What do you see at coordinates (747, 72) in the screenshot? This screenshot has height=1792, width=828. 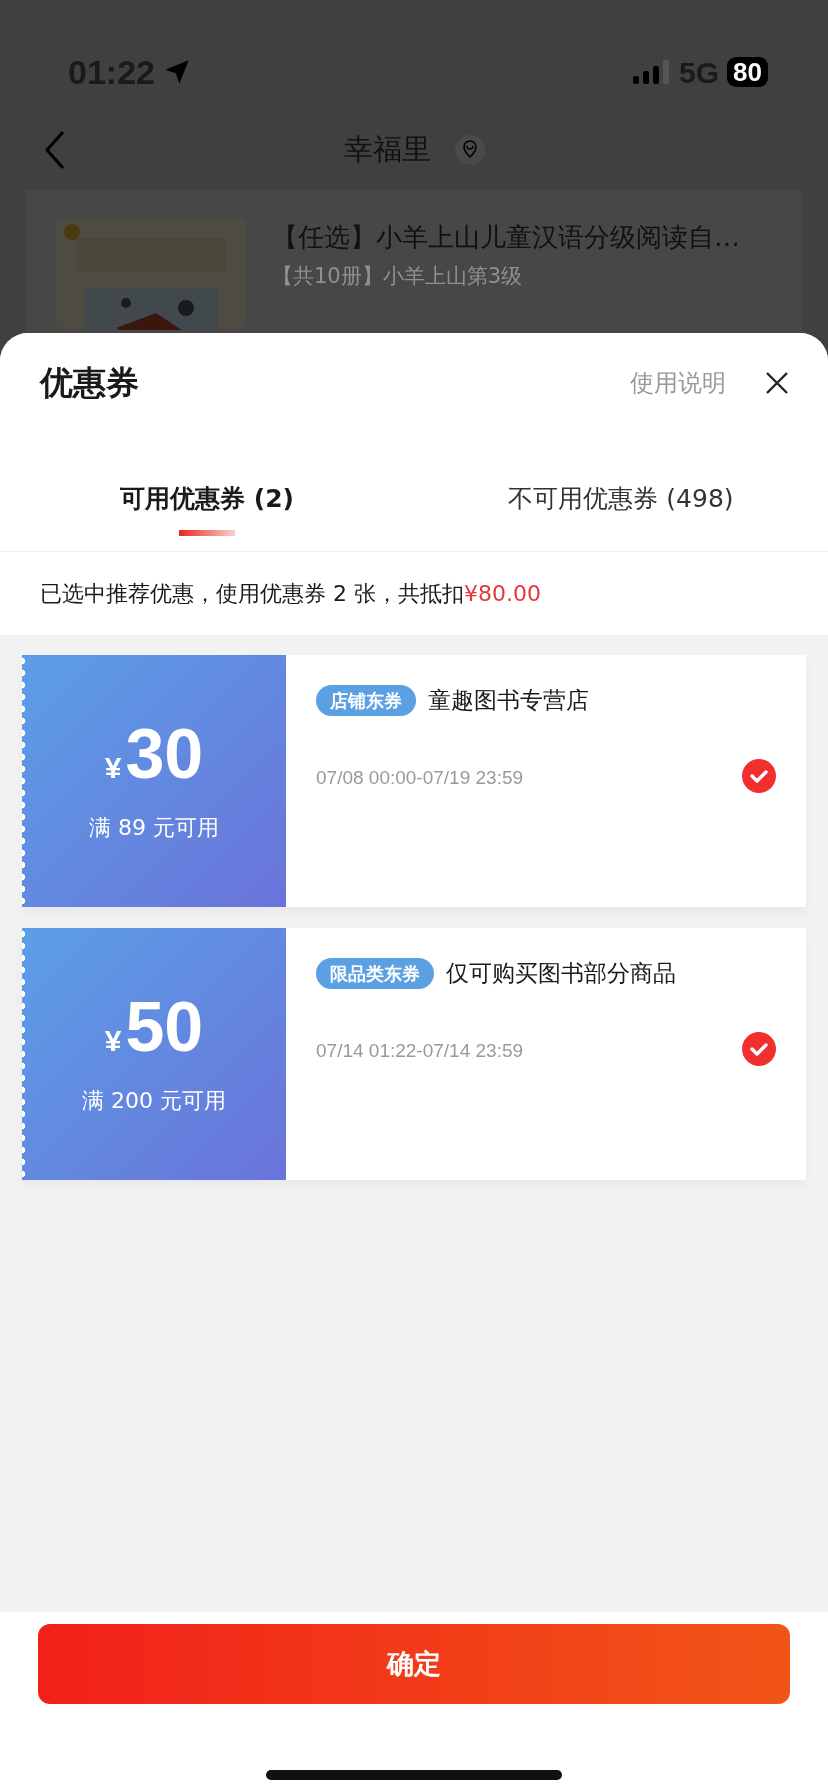 I see `battery-level: 80` at bounding box center [747, 72].